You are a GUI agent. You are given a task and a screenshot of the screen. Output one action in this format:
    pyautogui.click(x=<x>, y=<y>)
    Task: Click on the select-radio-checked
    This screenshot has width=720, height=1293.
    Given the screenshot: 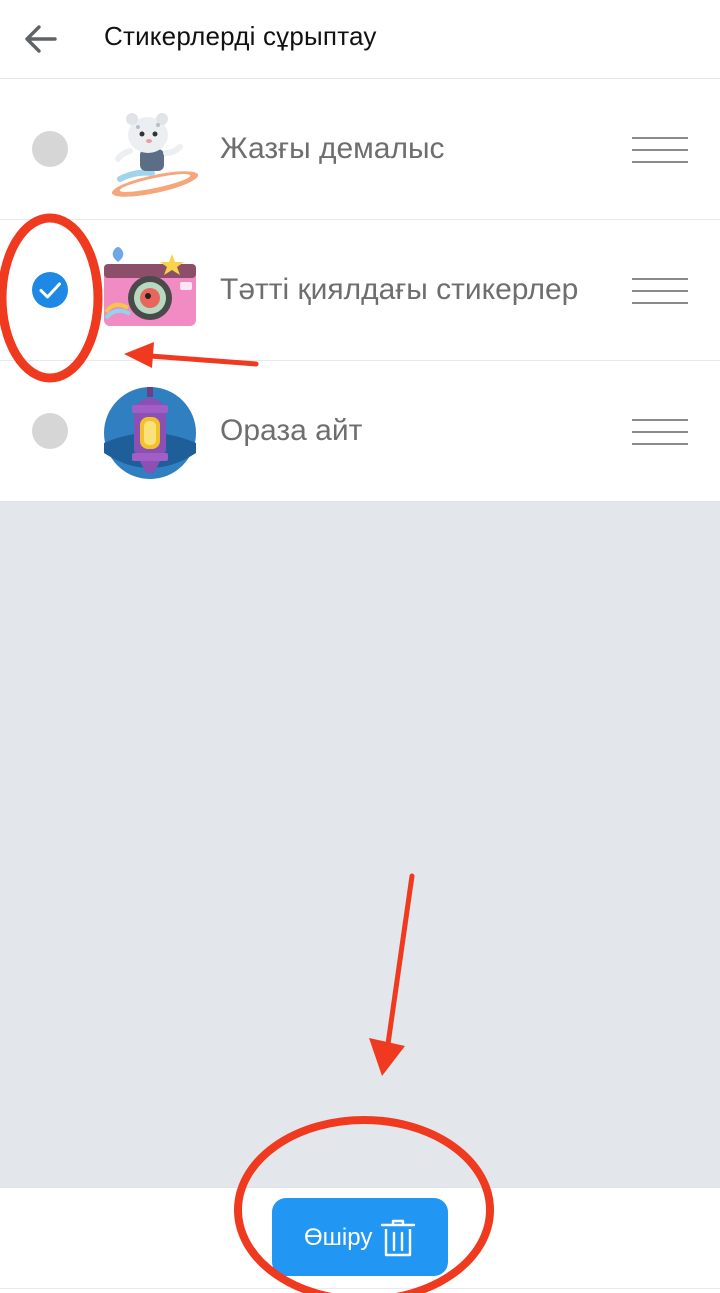 What is the action you would take?
    pyautogui.click(x=50, y=290)
    